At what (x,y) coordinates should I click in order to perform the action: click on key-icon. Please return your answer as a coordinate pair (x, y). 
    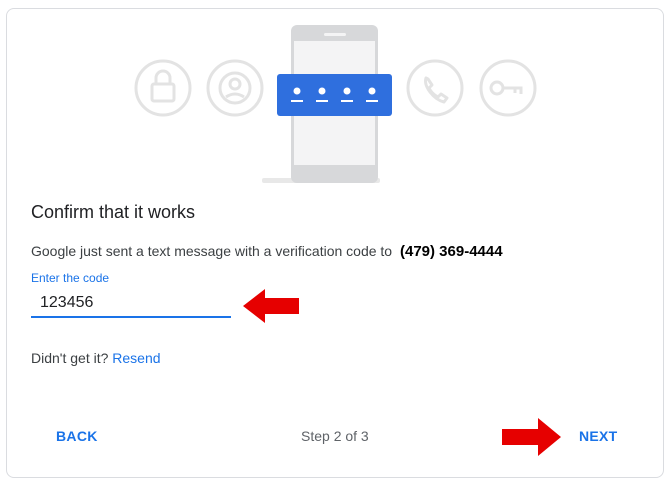
    Looking at the image, I should click on (508, 88).